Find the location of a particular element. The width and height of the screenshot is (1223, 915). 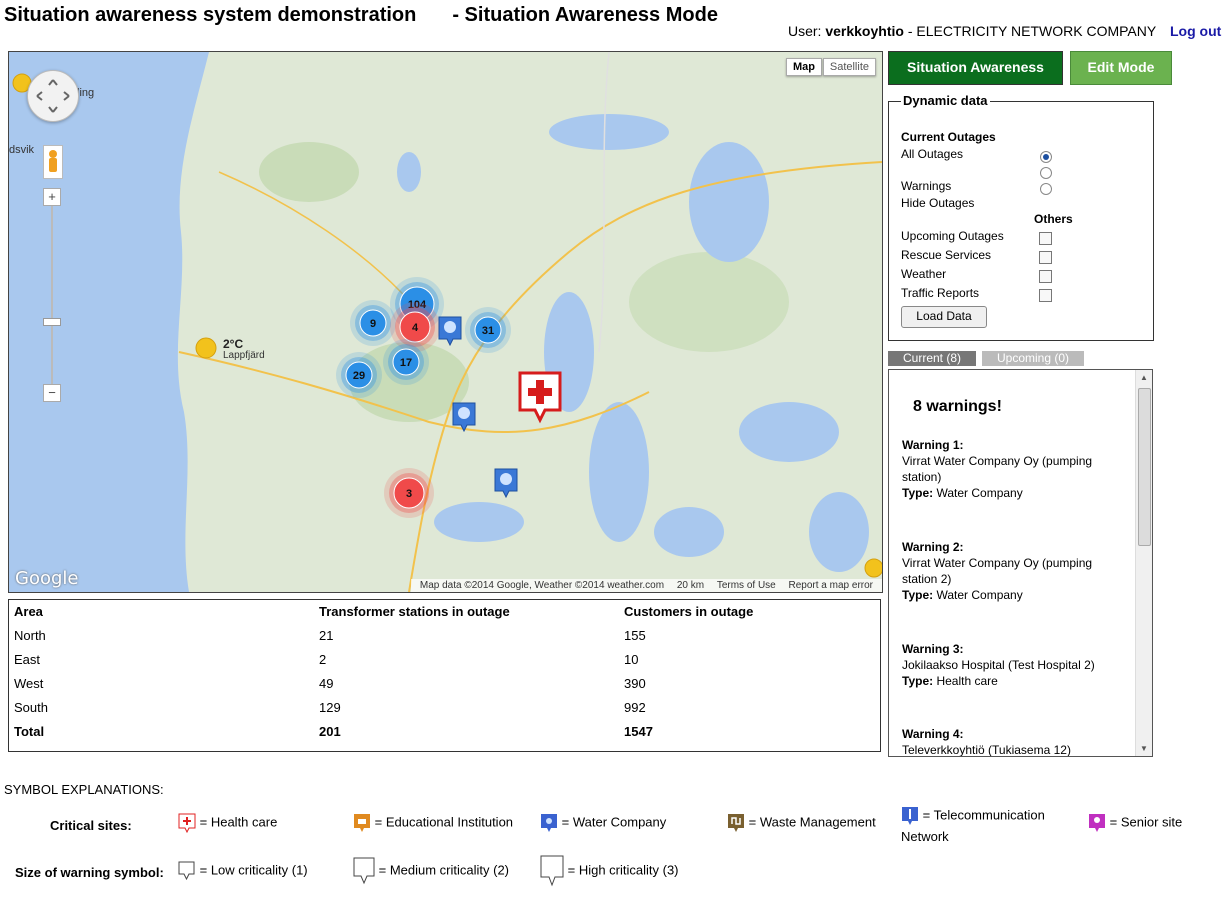

outage-cluster-marker: 17 is located at coordinates (406, 362).